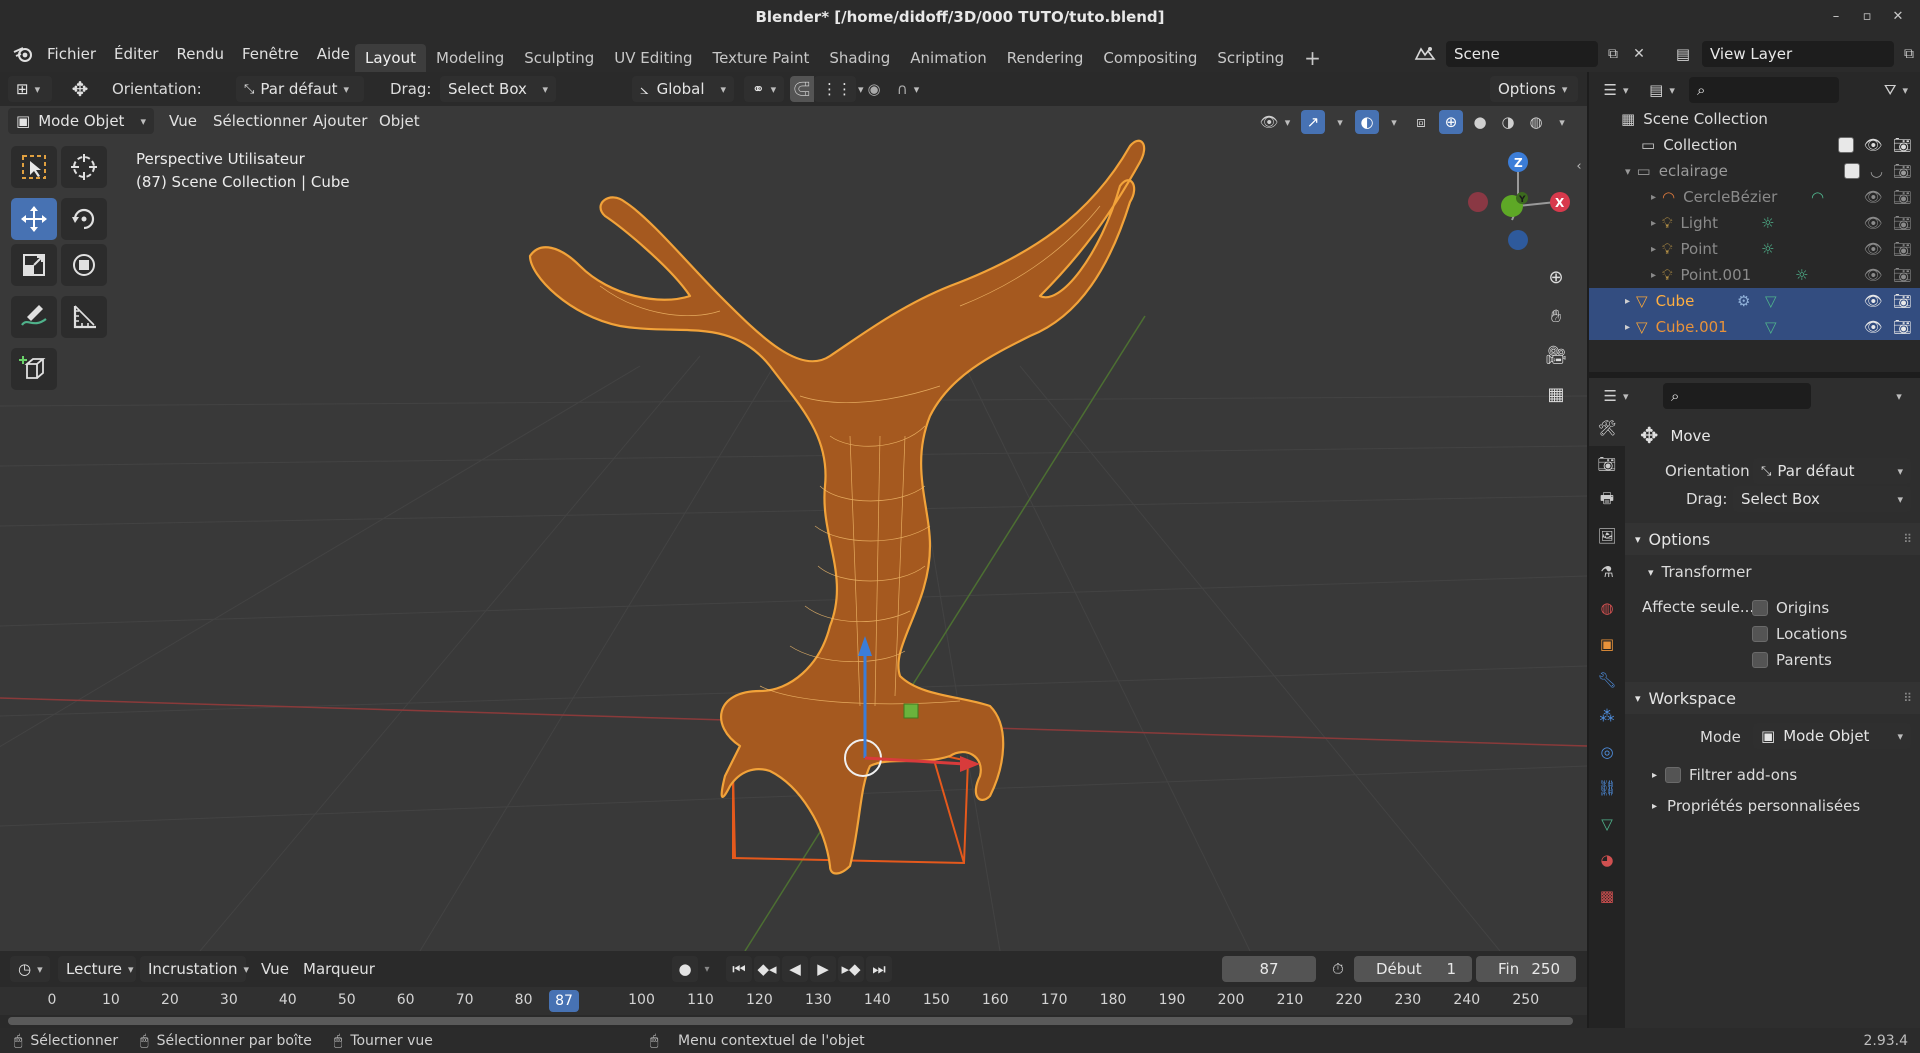  I want to click on viewport-menu-object: Objet, so click(399, 121).